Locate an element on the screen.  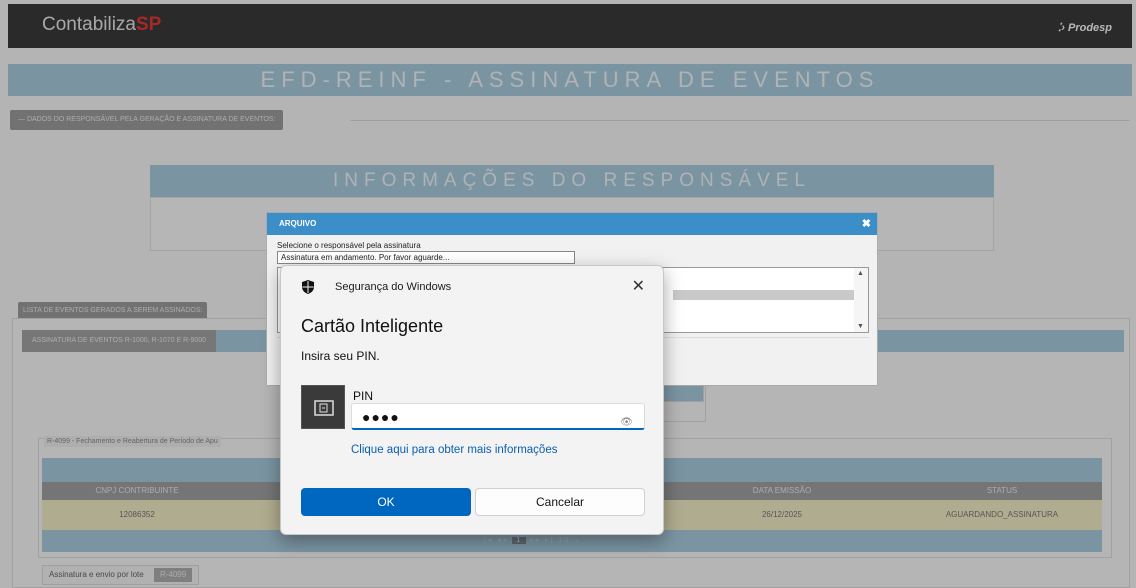
pin-value: ●●●● is located at coordinates (381, 417).